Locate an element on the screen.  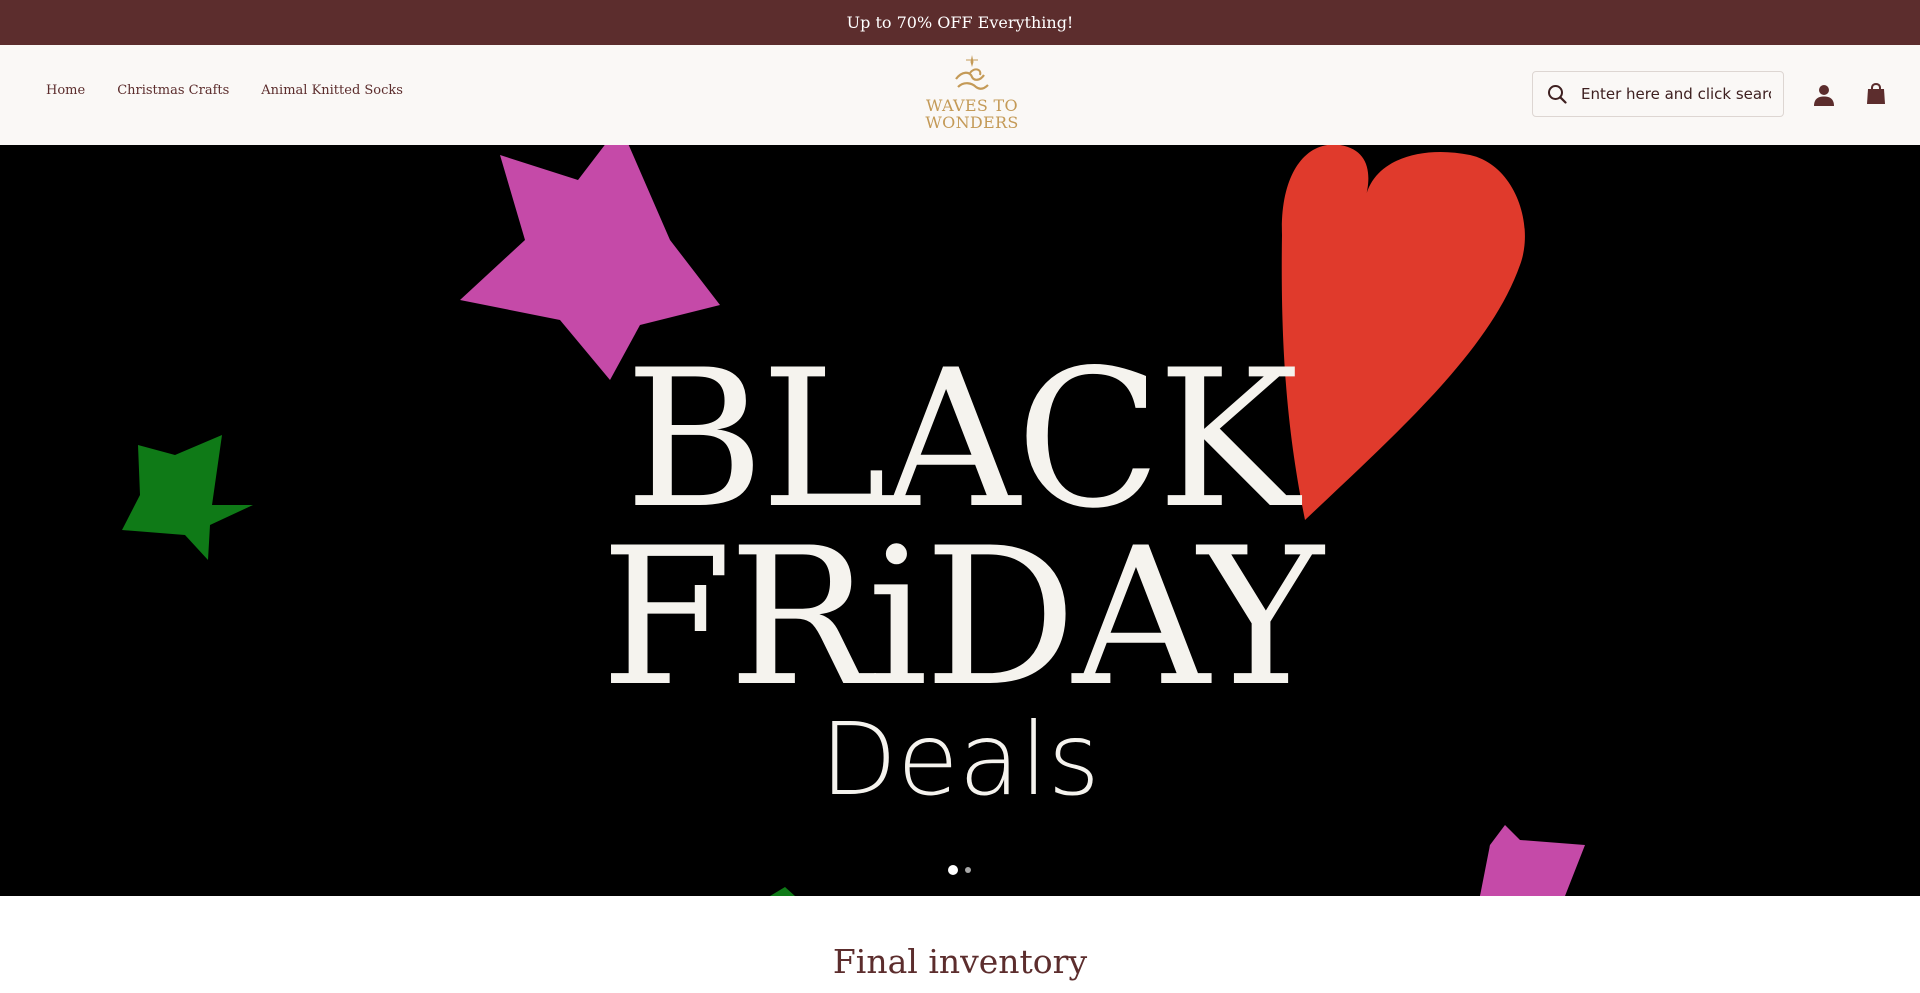
logo-line-2: WONDERS is located at coordinates (972, 122).